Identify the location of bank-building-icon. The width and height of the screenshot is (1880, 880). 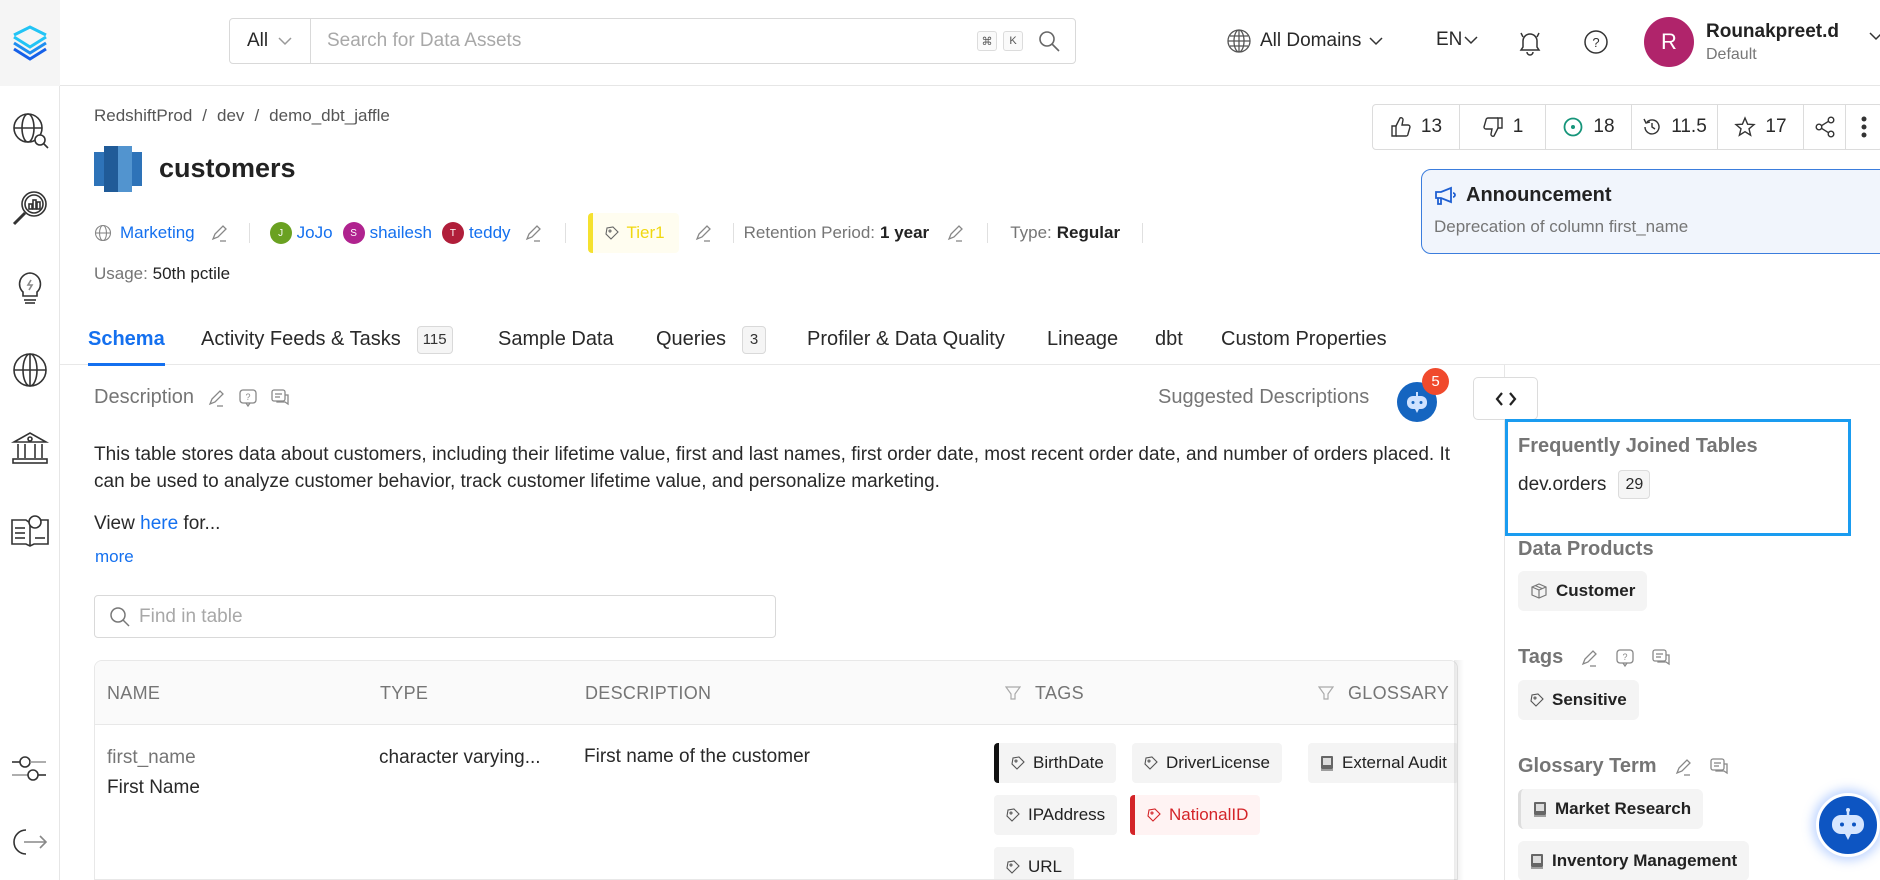
(30, 448).